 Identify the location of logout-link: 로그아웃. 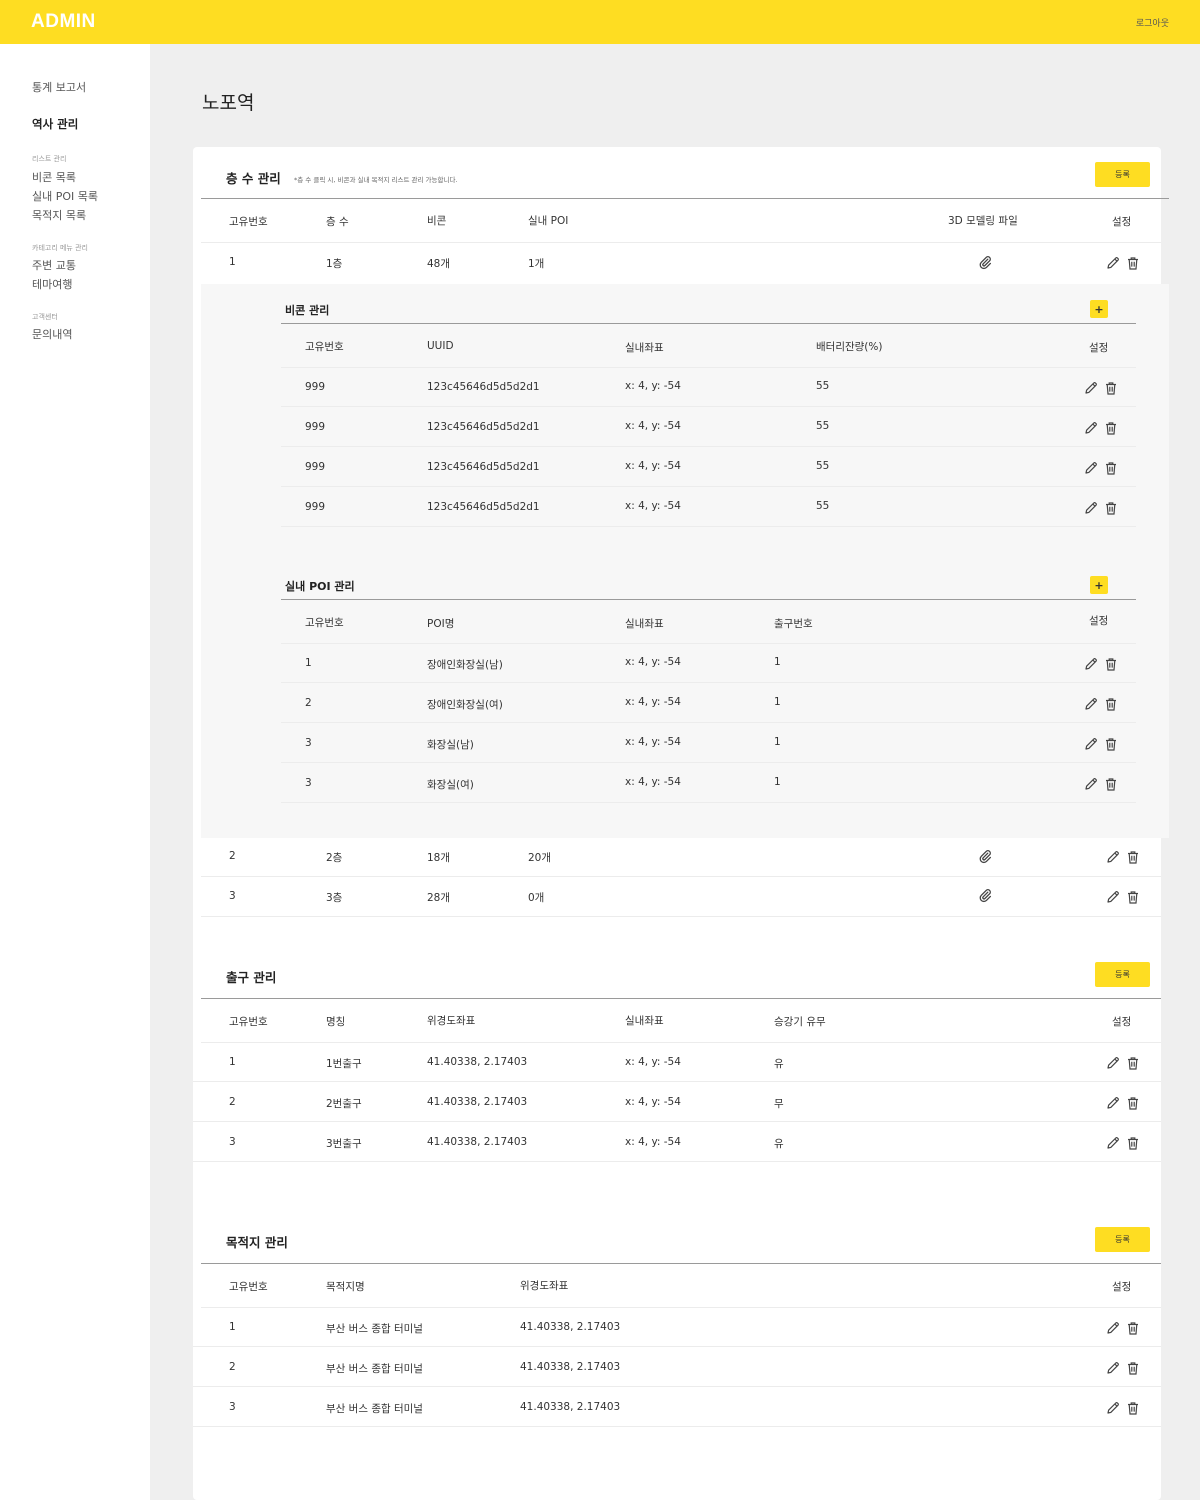
(1152, 22).